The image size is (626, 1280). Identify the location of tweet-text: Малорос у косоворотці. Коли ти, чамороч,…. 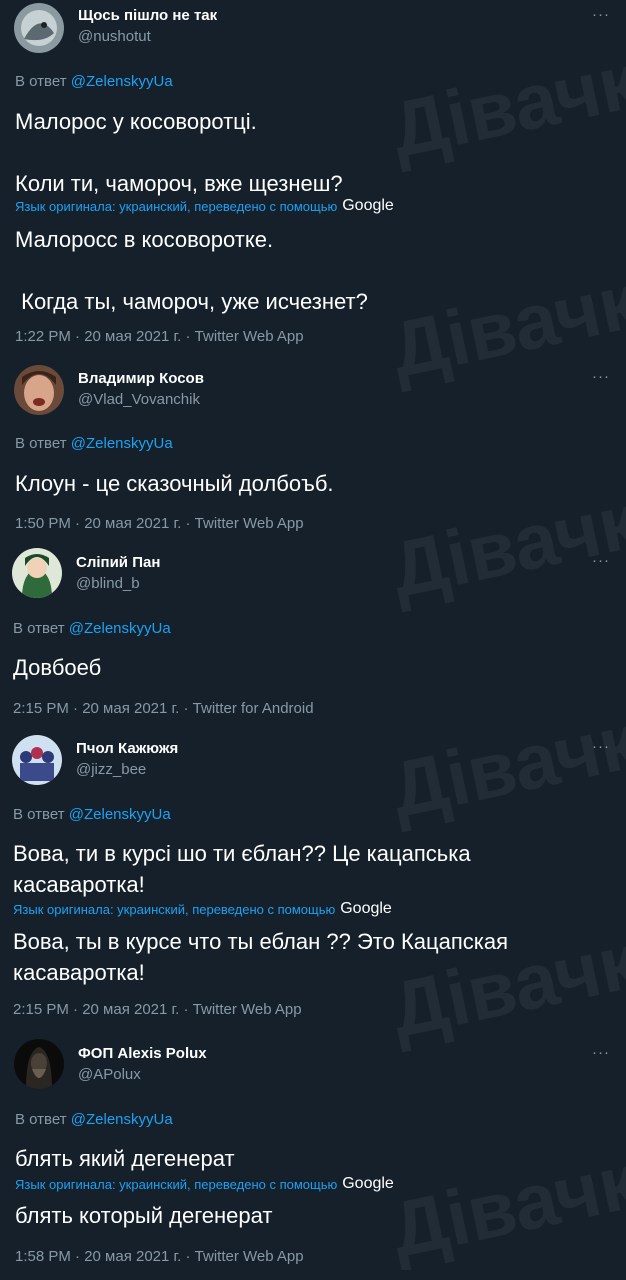
(179, 152).